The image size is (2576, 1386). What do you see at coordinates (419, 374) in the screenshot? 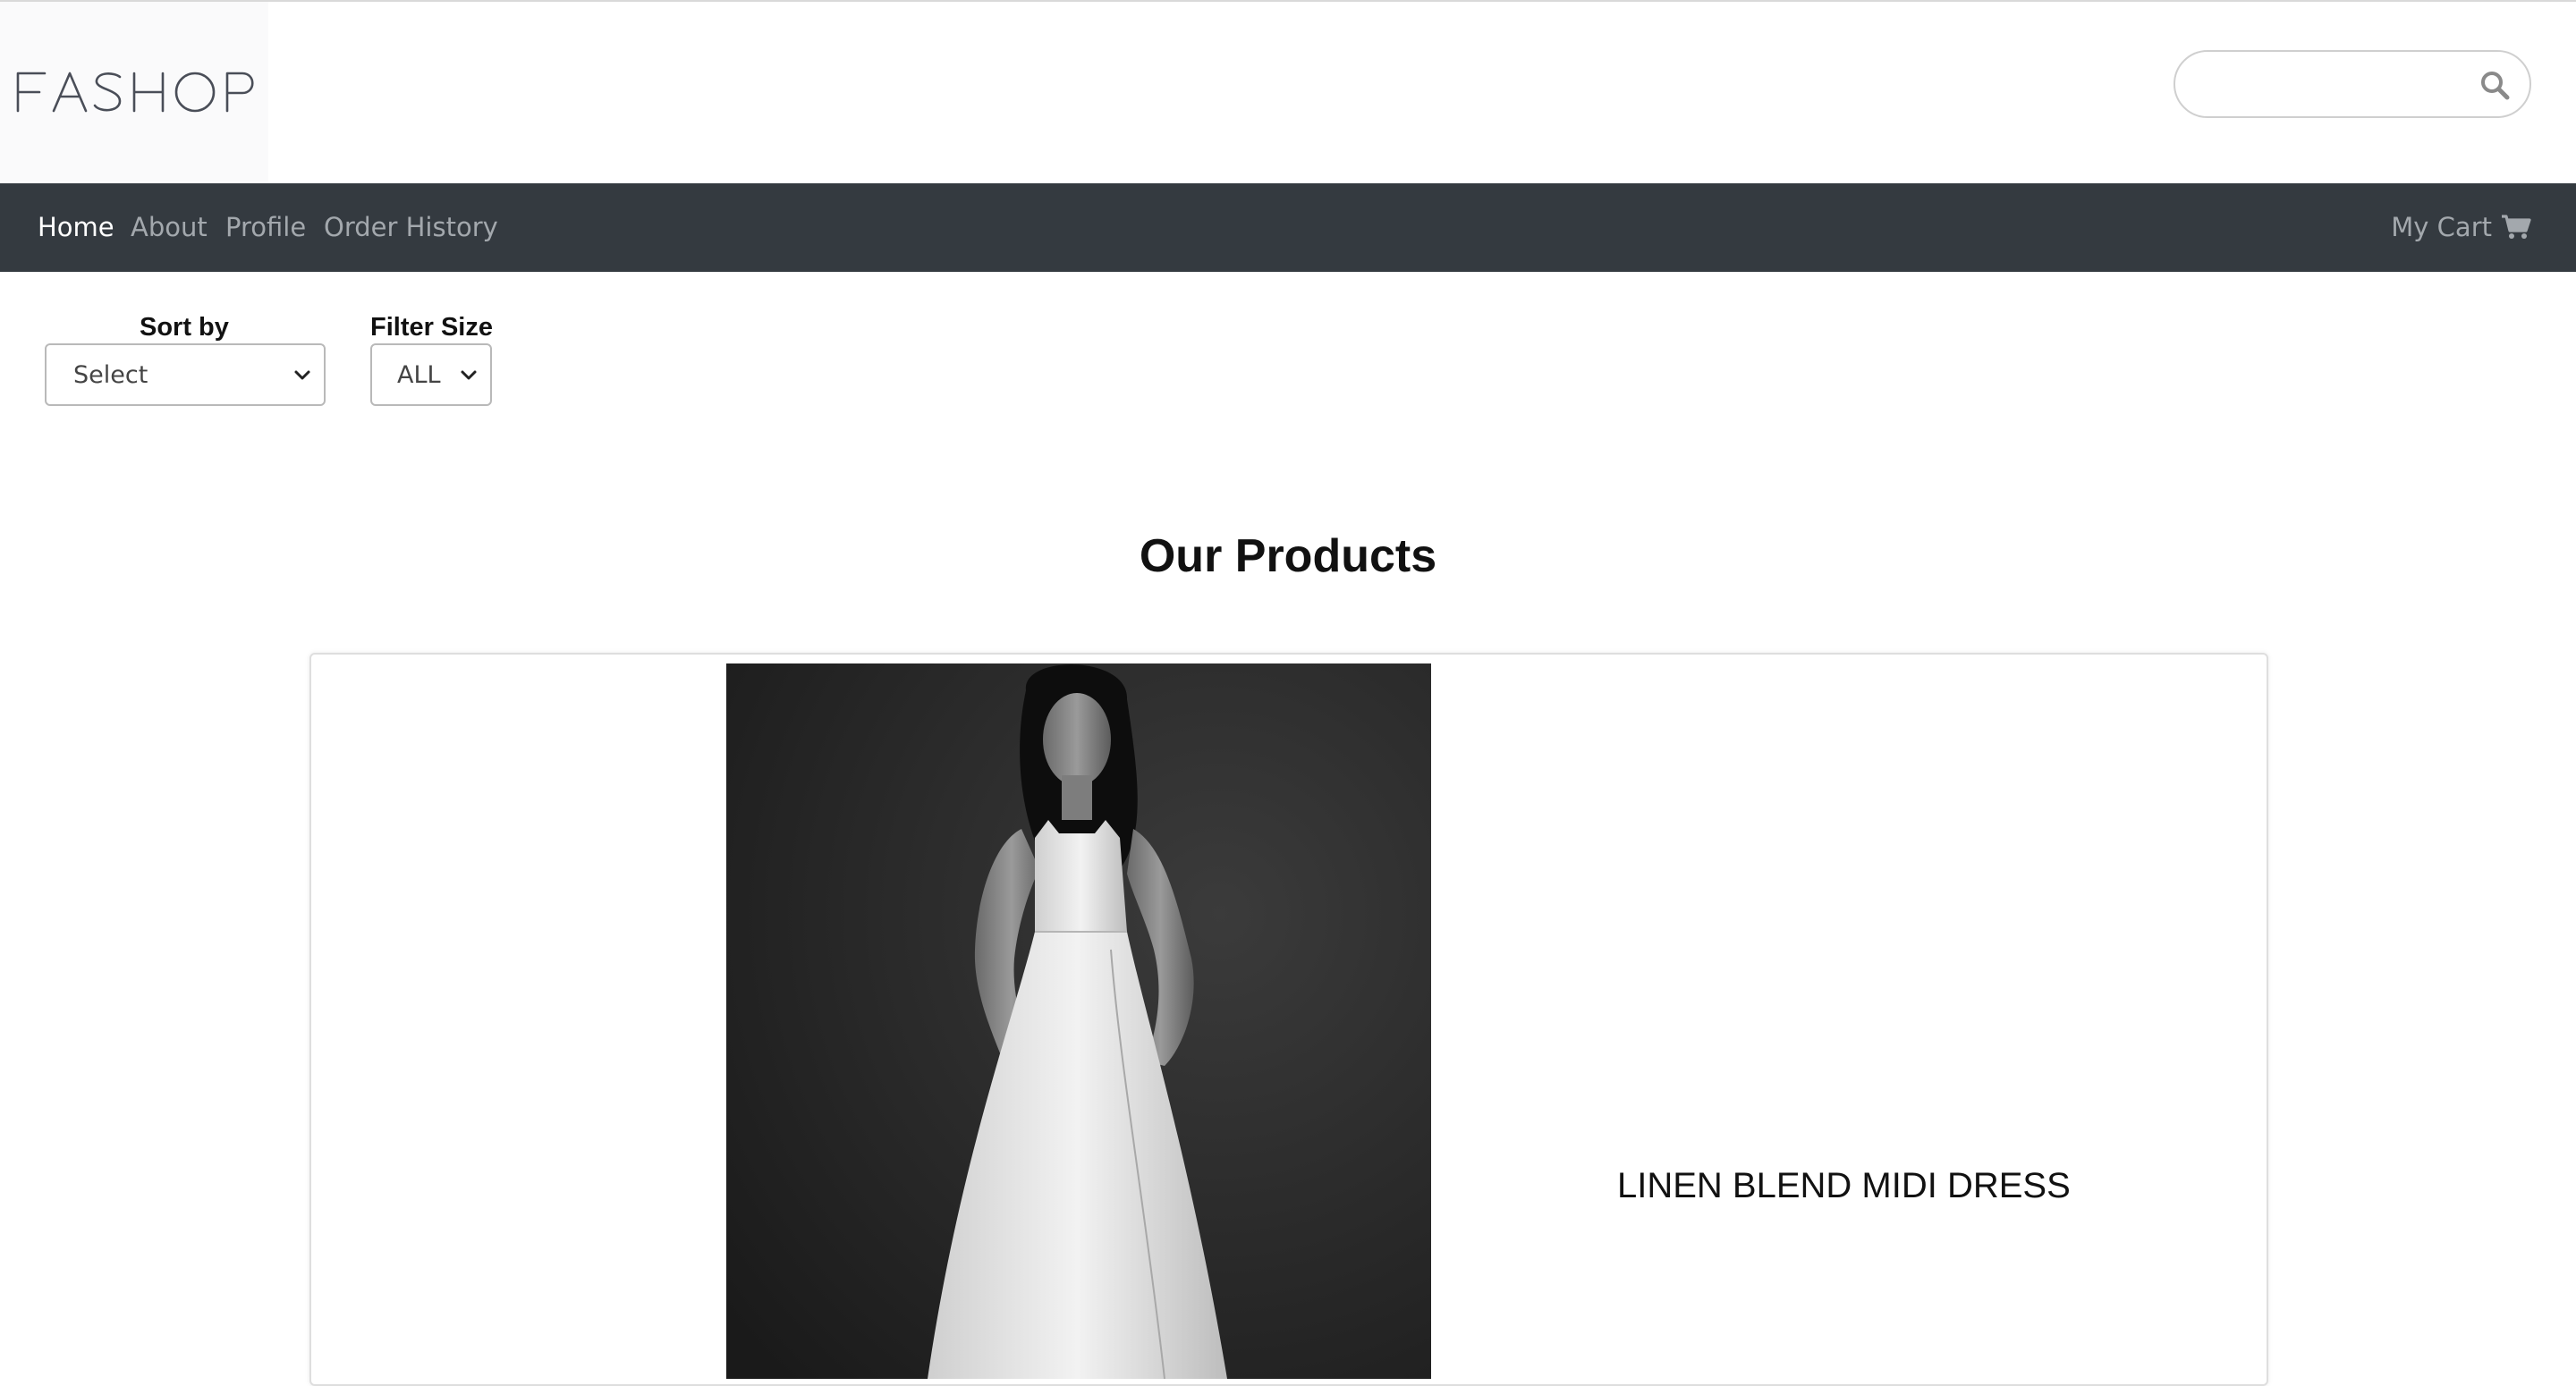
I see `size-selected-value: ALL` at bounding box center [419, 374].